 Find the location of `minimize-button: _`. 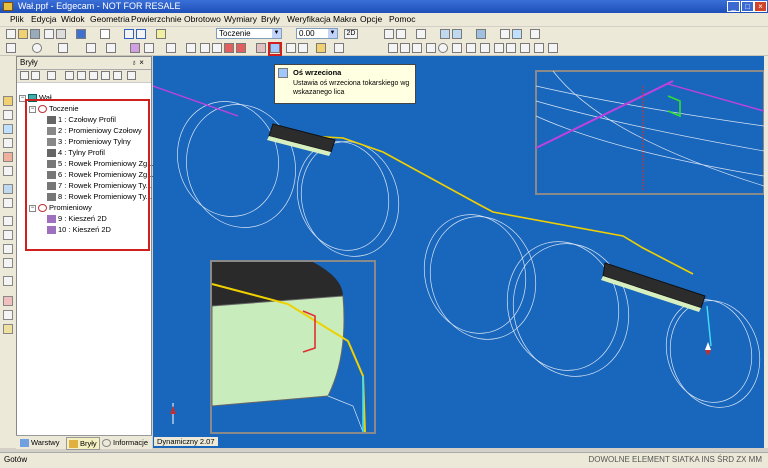

minimize-button: _ is located at coordinates (733, 6).